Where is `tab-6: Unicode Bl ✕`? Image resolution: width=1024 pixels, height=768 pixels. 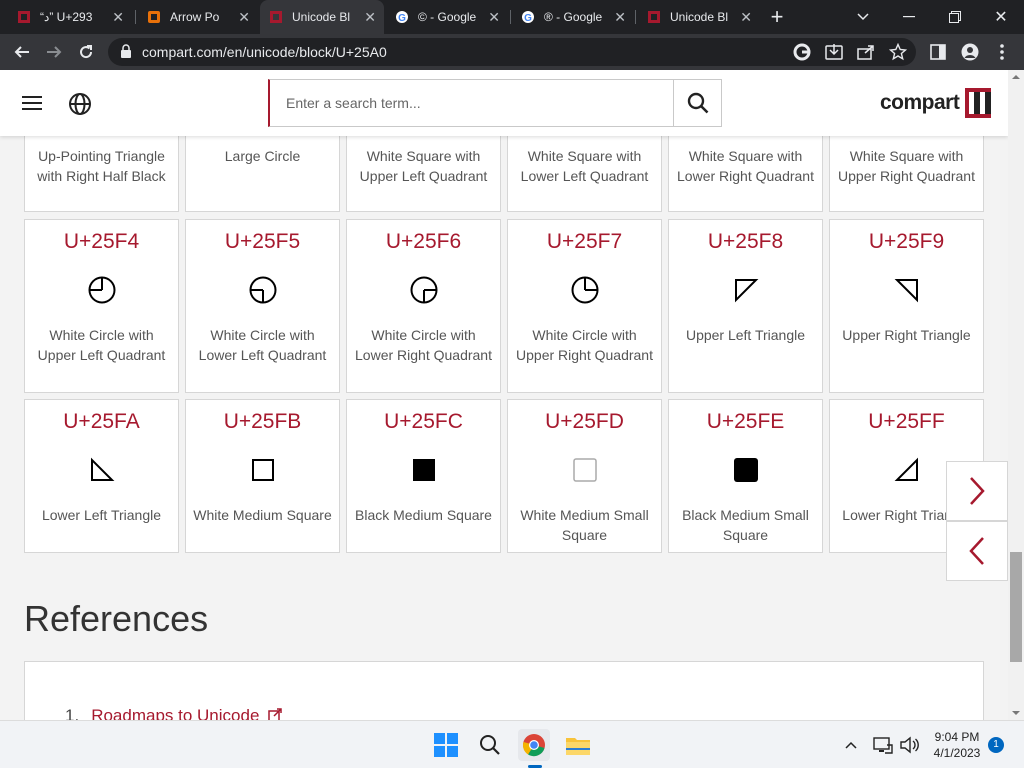 tab-6: Unicode Bl ✕ is located at coordinates (699, 17).